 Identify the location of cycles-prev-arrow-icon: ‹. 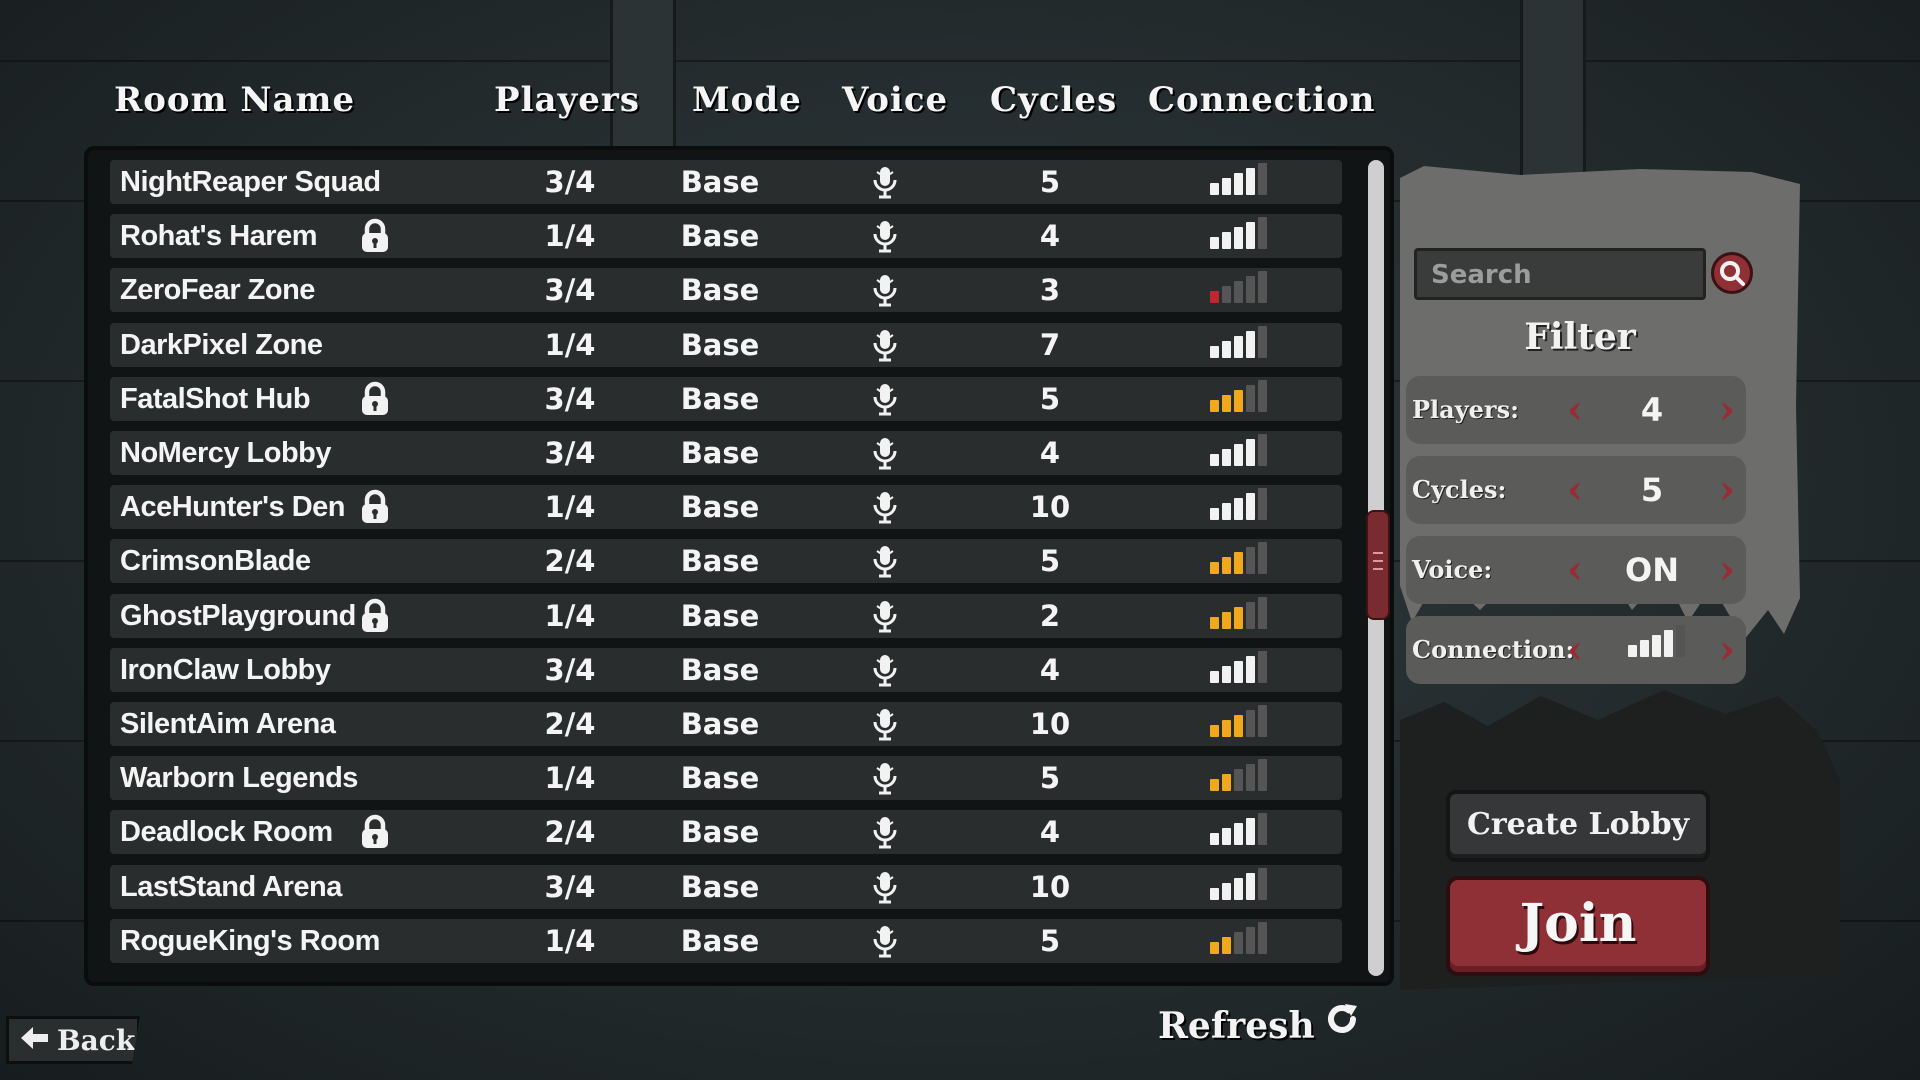
(1575, 490).